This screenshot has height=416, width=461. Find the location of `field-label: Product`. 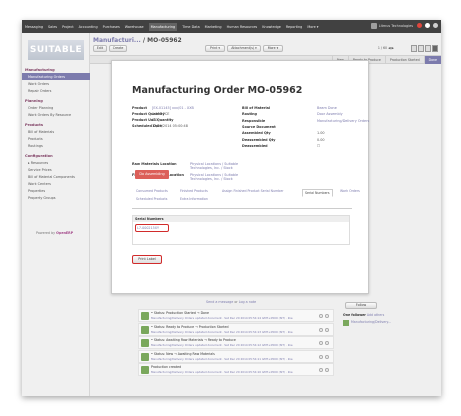

field-label: Product is located at coordinates (139, 108).